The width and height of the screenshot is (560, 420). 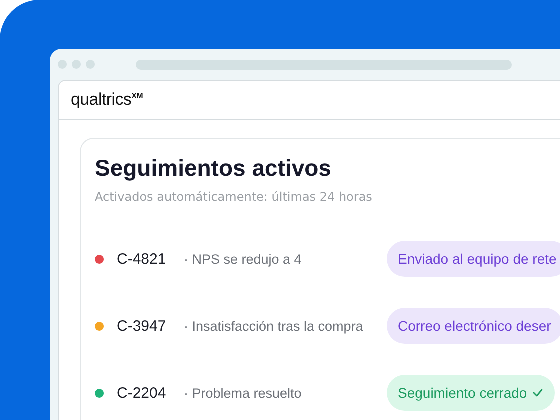 What do you see at coordinates (213, 168) in the screenshot?
I see `panel-title: Seguimientos activos` at bounding box center [213, 168].